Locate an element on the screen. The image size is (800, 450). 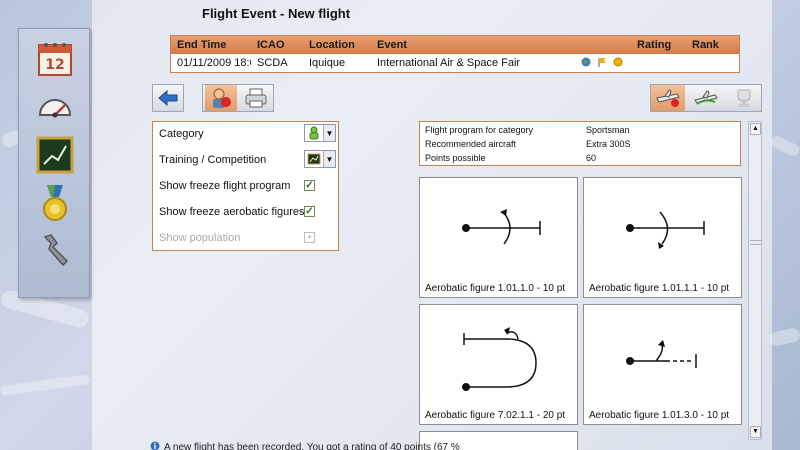
figure-label: Aerobatic figure 1.01.1.1 - 10 pt is located at coordinates (659, 288).